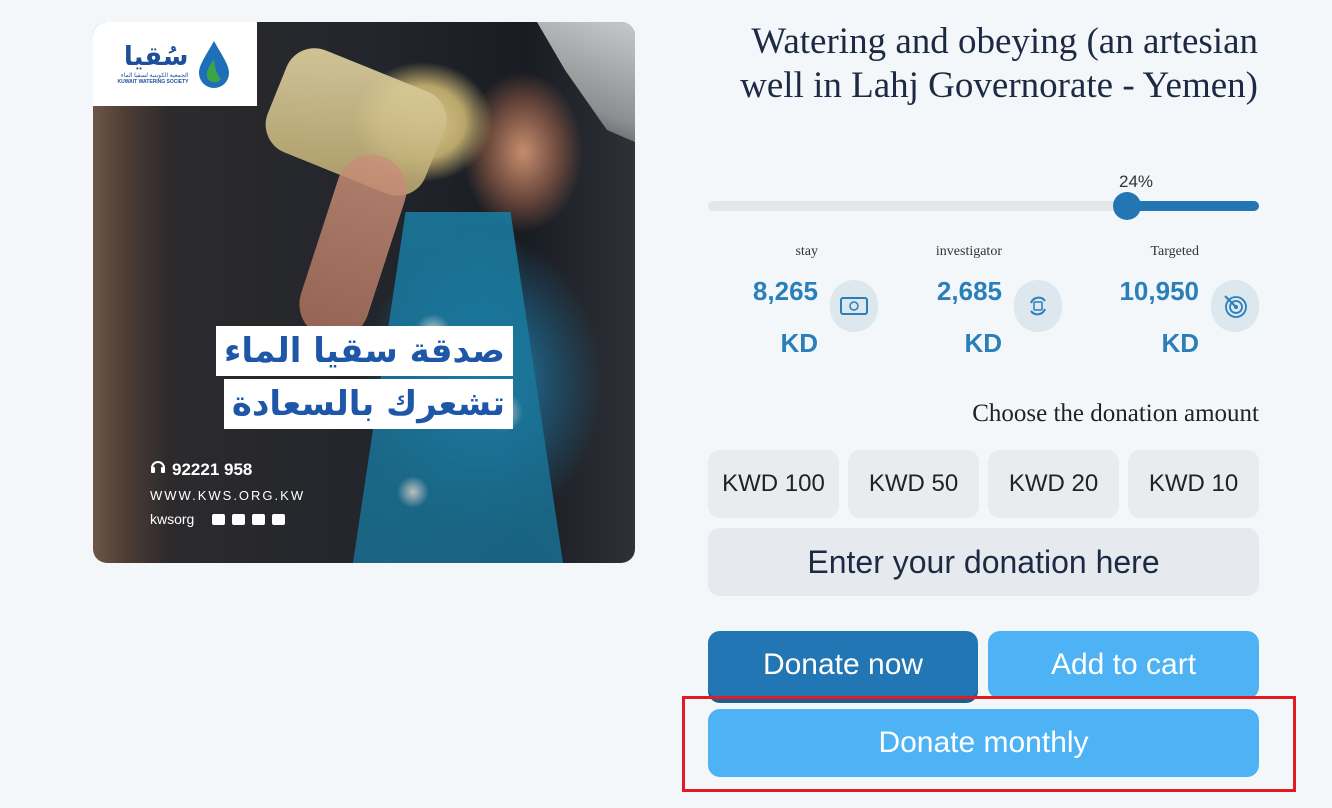 This screenshot has height=808, width=1332. I want to click on facebook-icon, so click(219, 519).